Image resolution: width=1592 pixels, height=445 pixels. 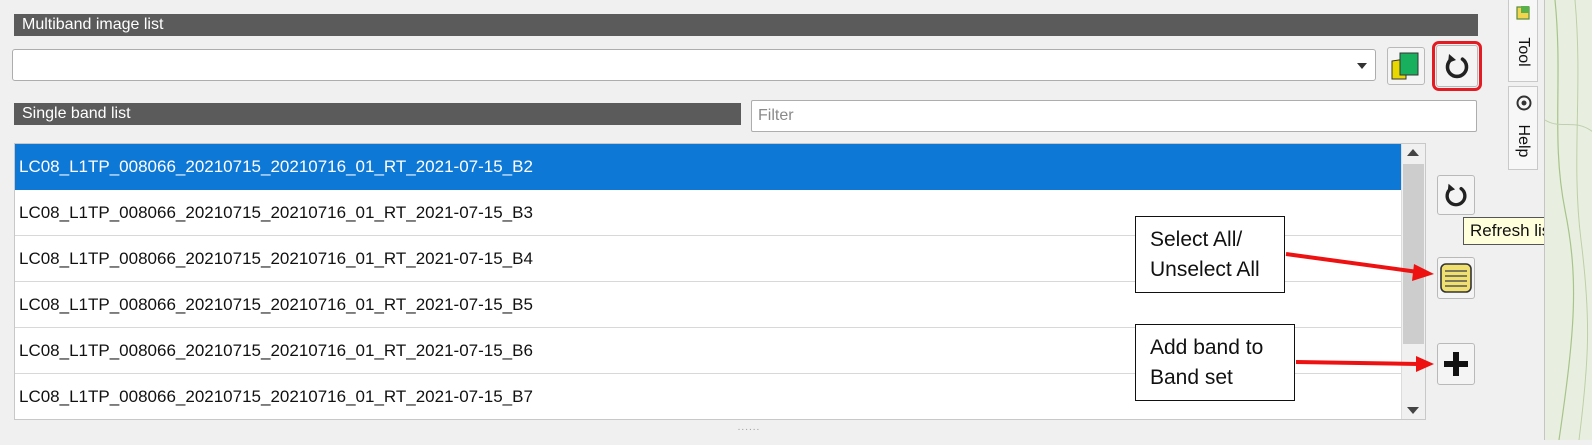 I want to click on layers-icon, so click(x=1405, y=66).